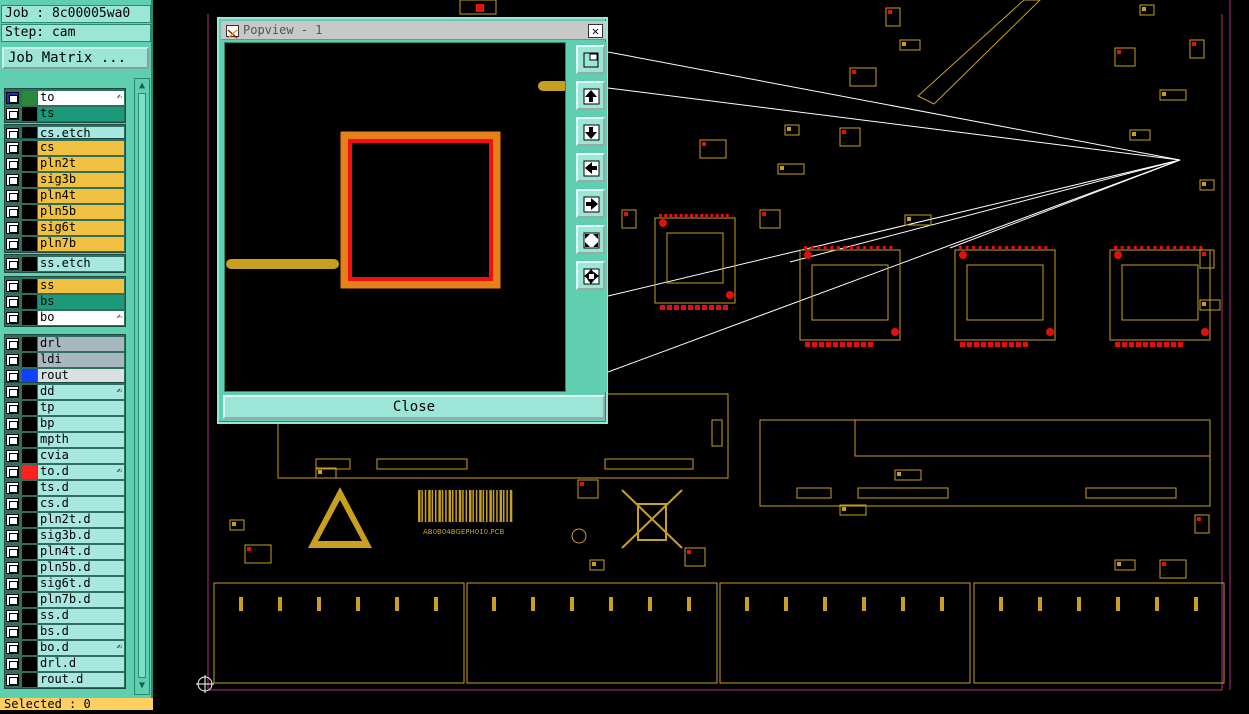 This screenshot has width=1249, height=714. Describe the element at coordinates (81, 98) in the screenshot. I see `layer-name: to ✍` at that location.